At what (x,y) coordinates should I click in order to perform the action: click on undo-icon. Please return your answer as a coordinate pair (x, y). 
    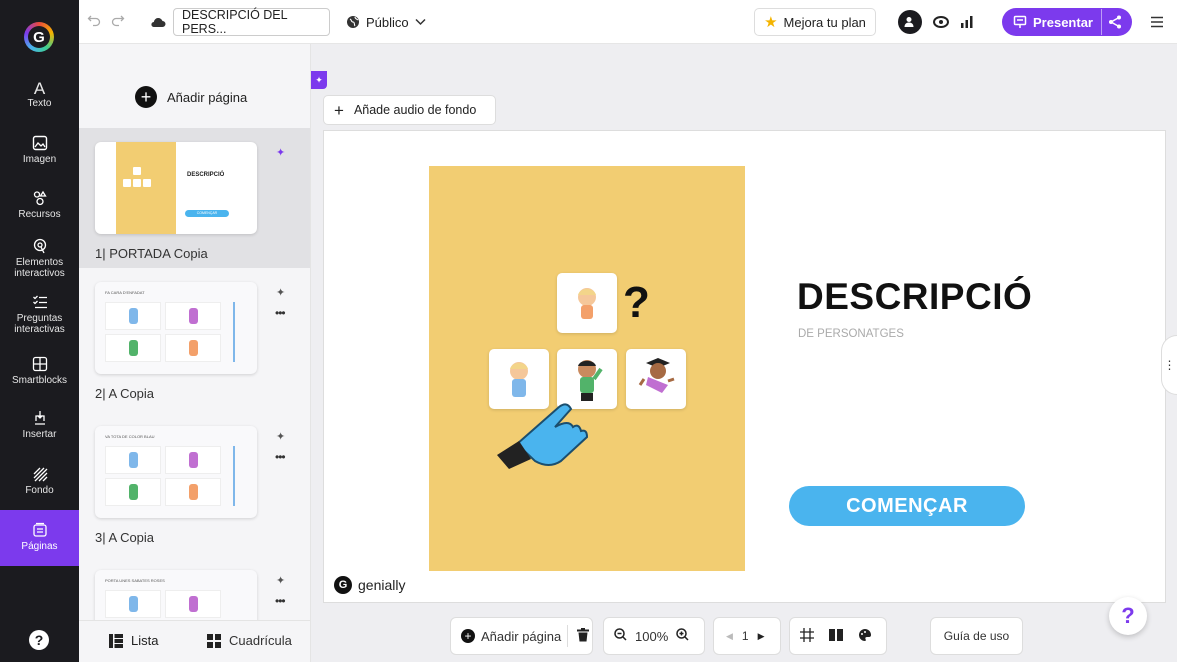
    Looking at the image, I should click on (94, 21).